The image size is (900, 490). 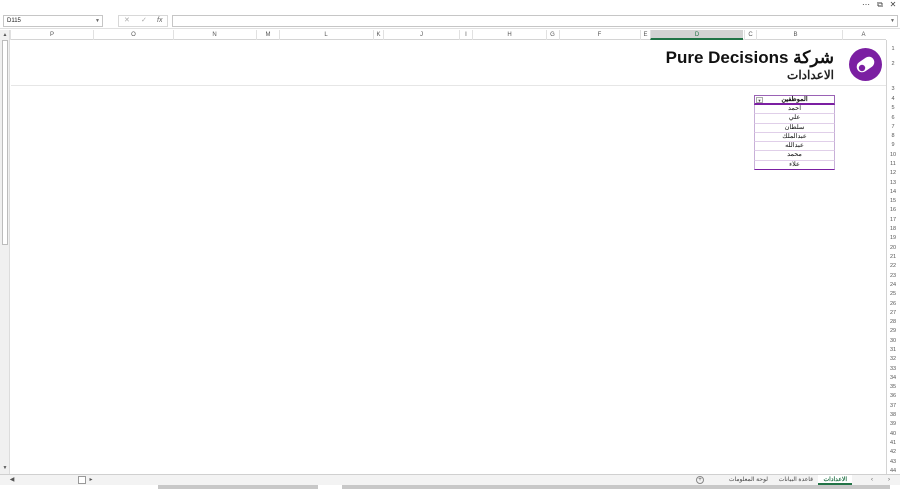 What do you see at coordinates (325, 35) in the screenshot?
I see `column-header-l: L` at bounding box center [325, 35].